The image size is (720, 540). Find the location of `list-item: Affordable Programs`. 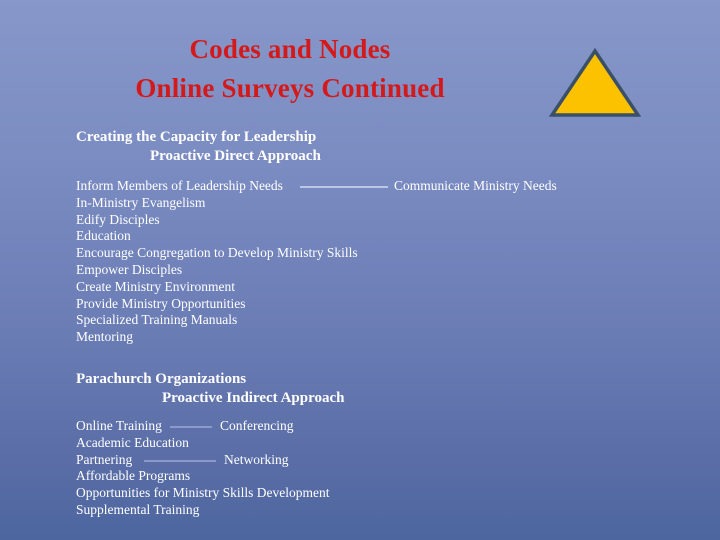

list-item: Affordable Programs is located at coordinates (210, 476).